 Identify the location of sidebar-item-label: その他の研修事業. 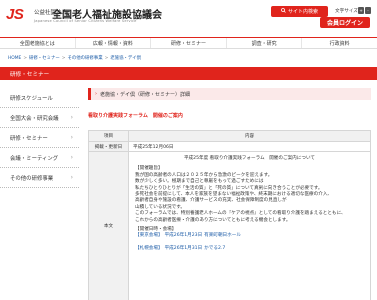
(32, 178).